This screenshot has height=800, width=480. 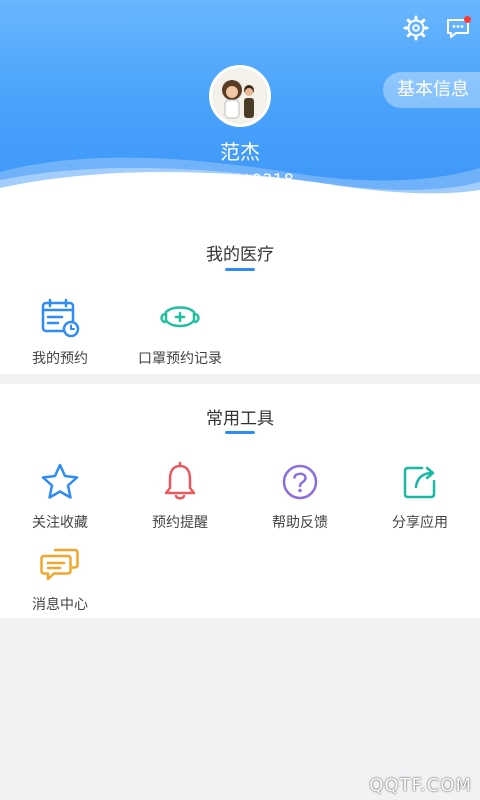 I want to click on help-icon, so click(x=300, y=482).